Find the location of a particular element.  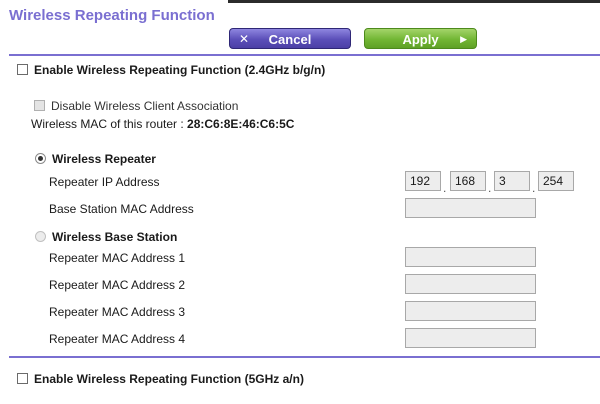

mode-repeater-row: Wireless Repeater is located at coordinates (95, 159).